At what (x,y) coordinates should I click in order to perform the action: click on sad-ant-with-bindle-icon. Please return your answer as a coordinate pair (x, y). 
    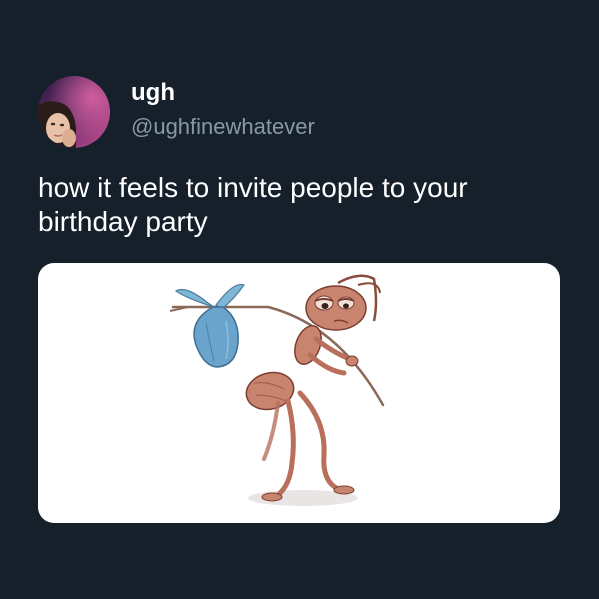
    Looking at the image, I should click on (277, 390).